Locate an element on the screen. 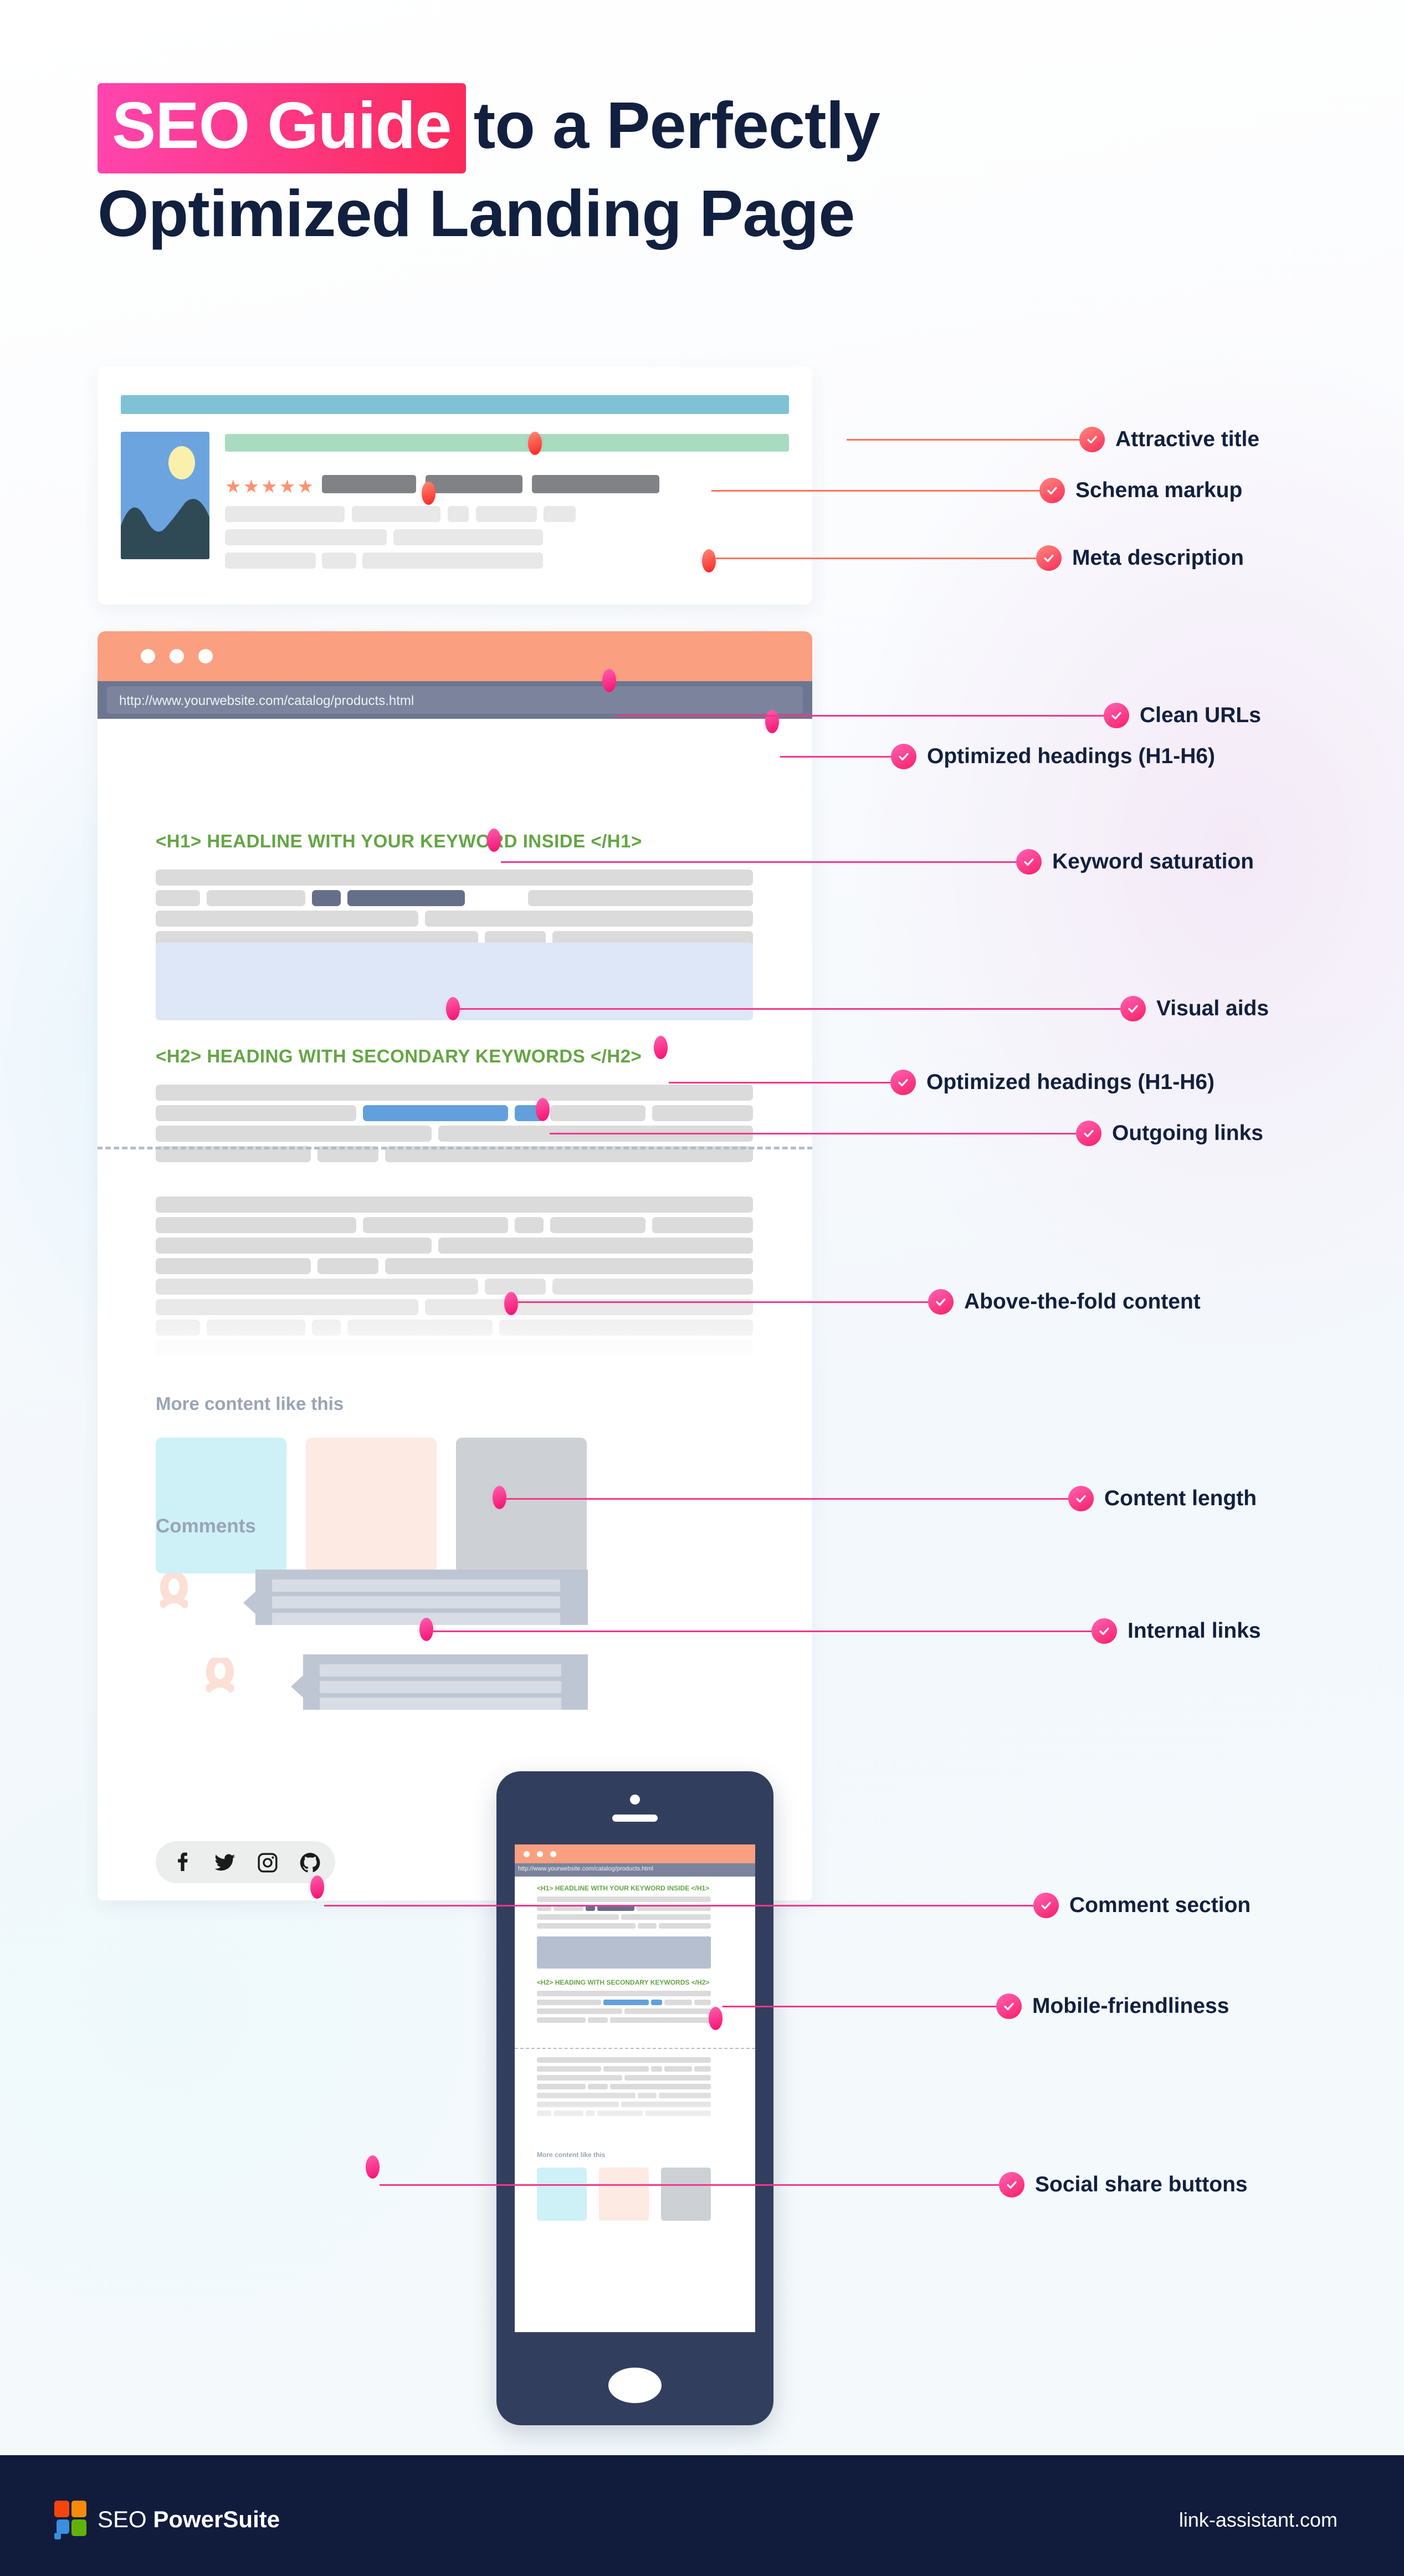  title-highlight: SEO Guide is located at coordinates (282, 128).